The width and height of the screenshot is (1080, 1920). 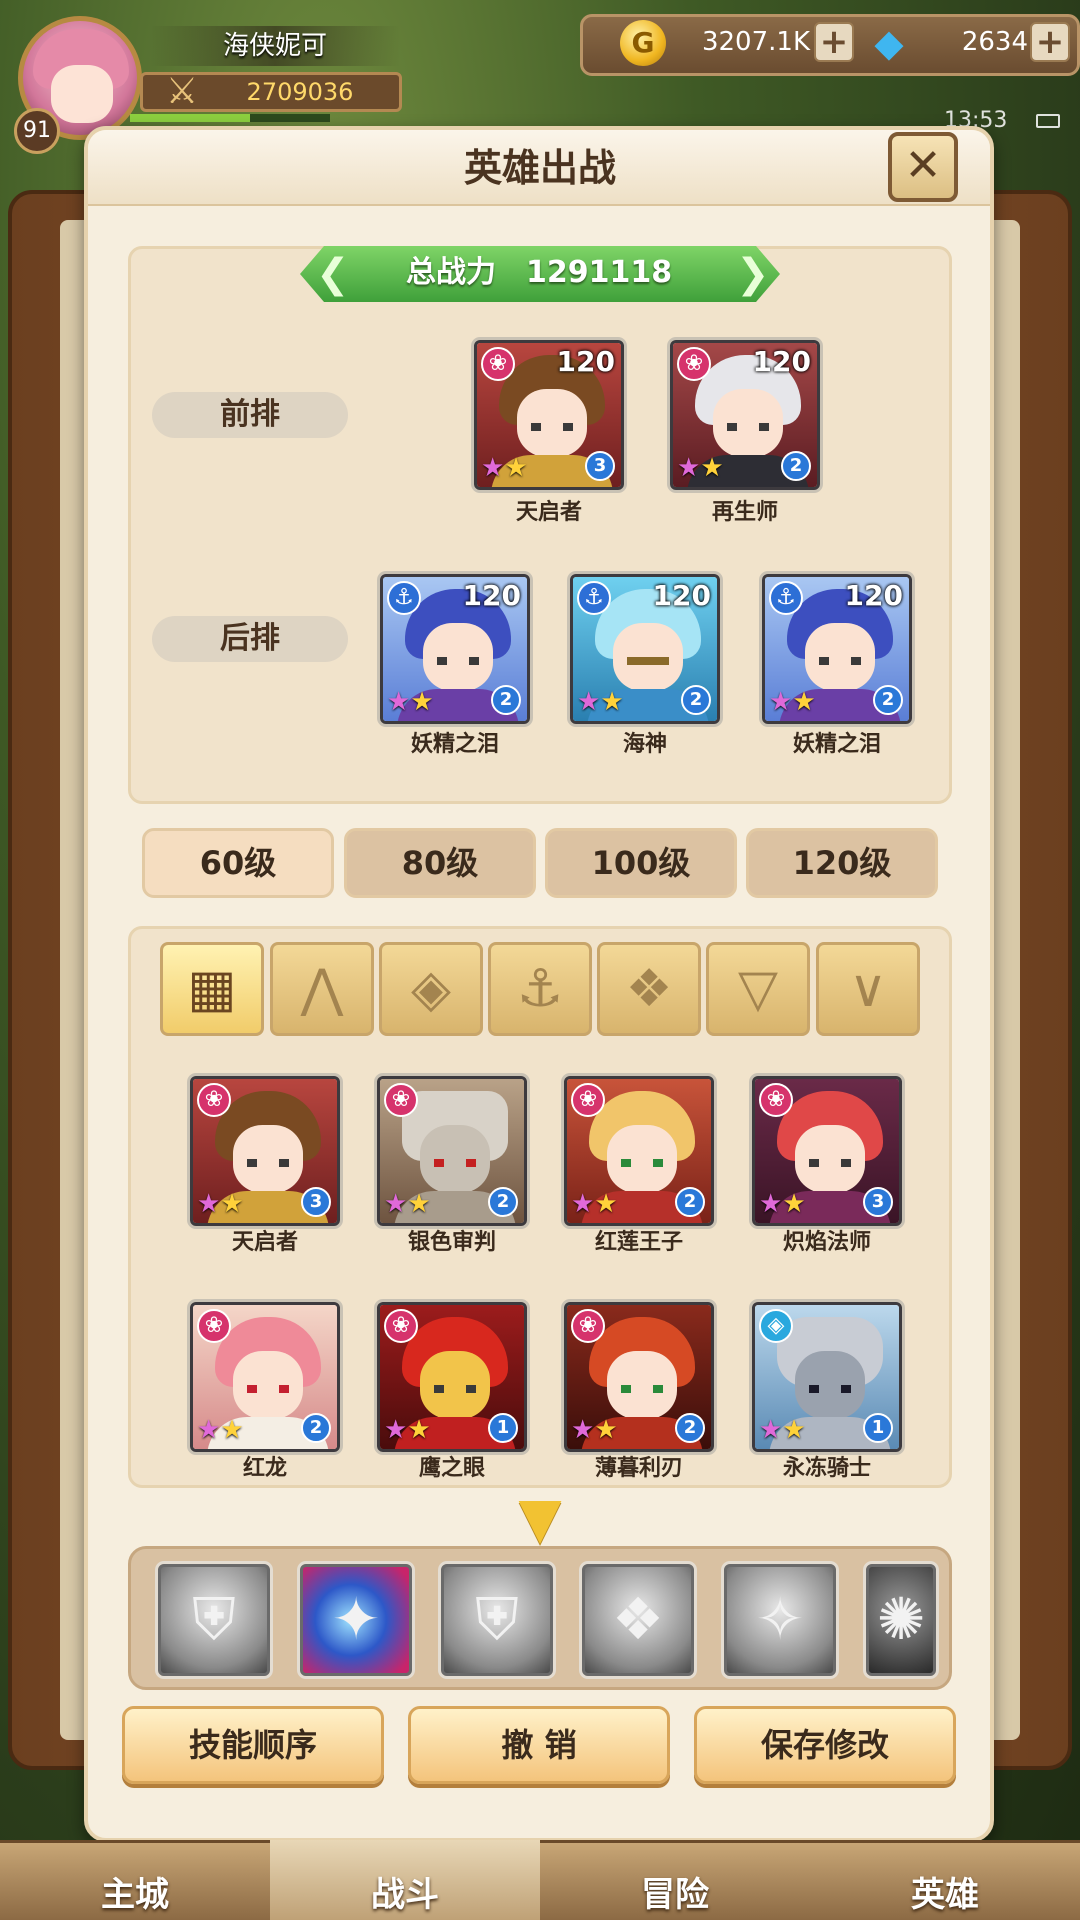 What do you see at coordinates (744, 512) in the screenshot?
I see `hero-name: 再生师` at bounding box center [744, 512].